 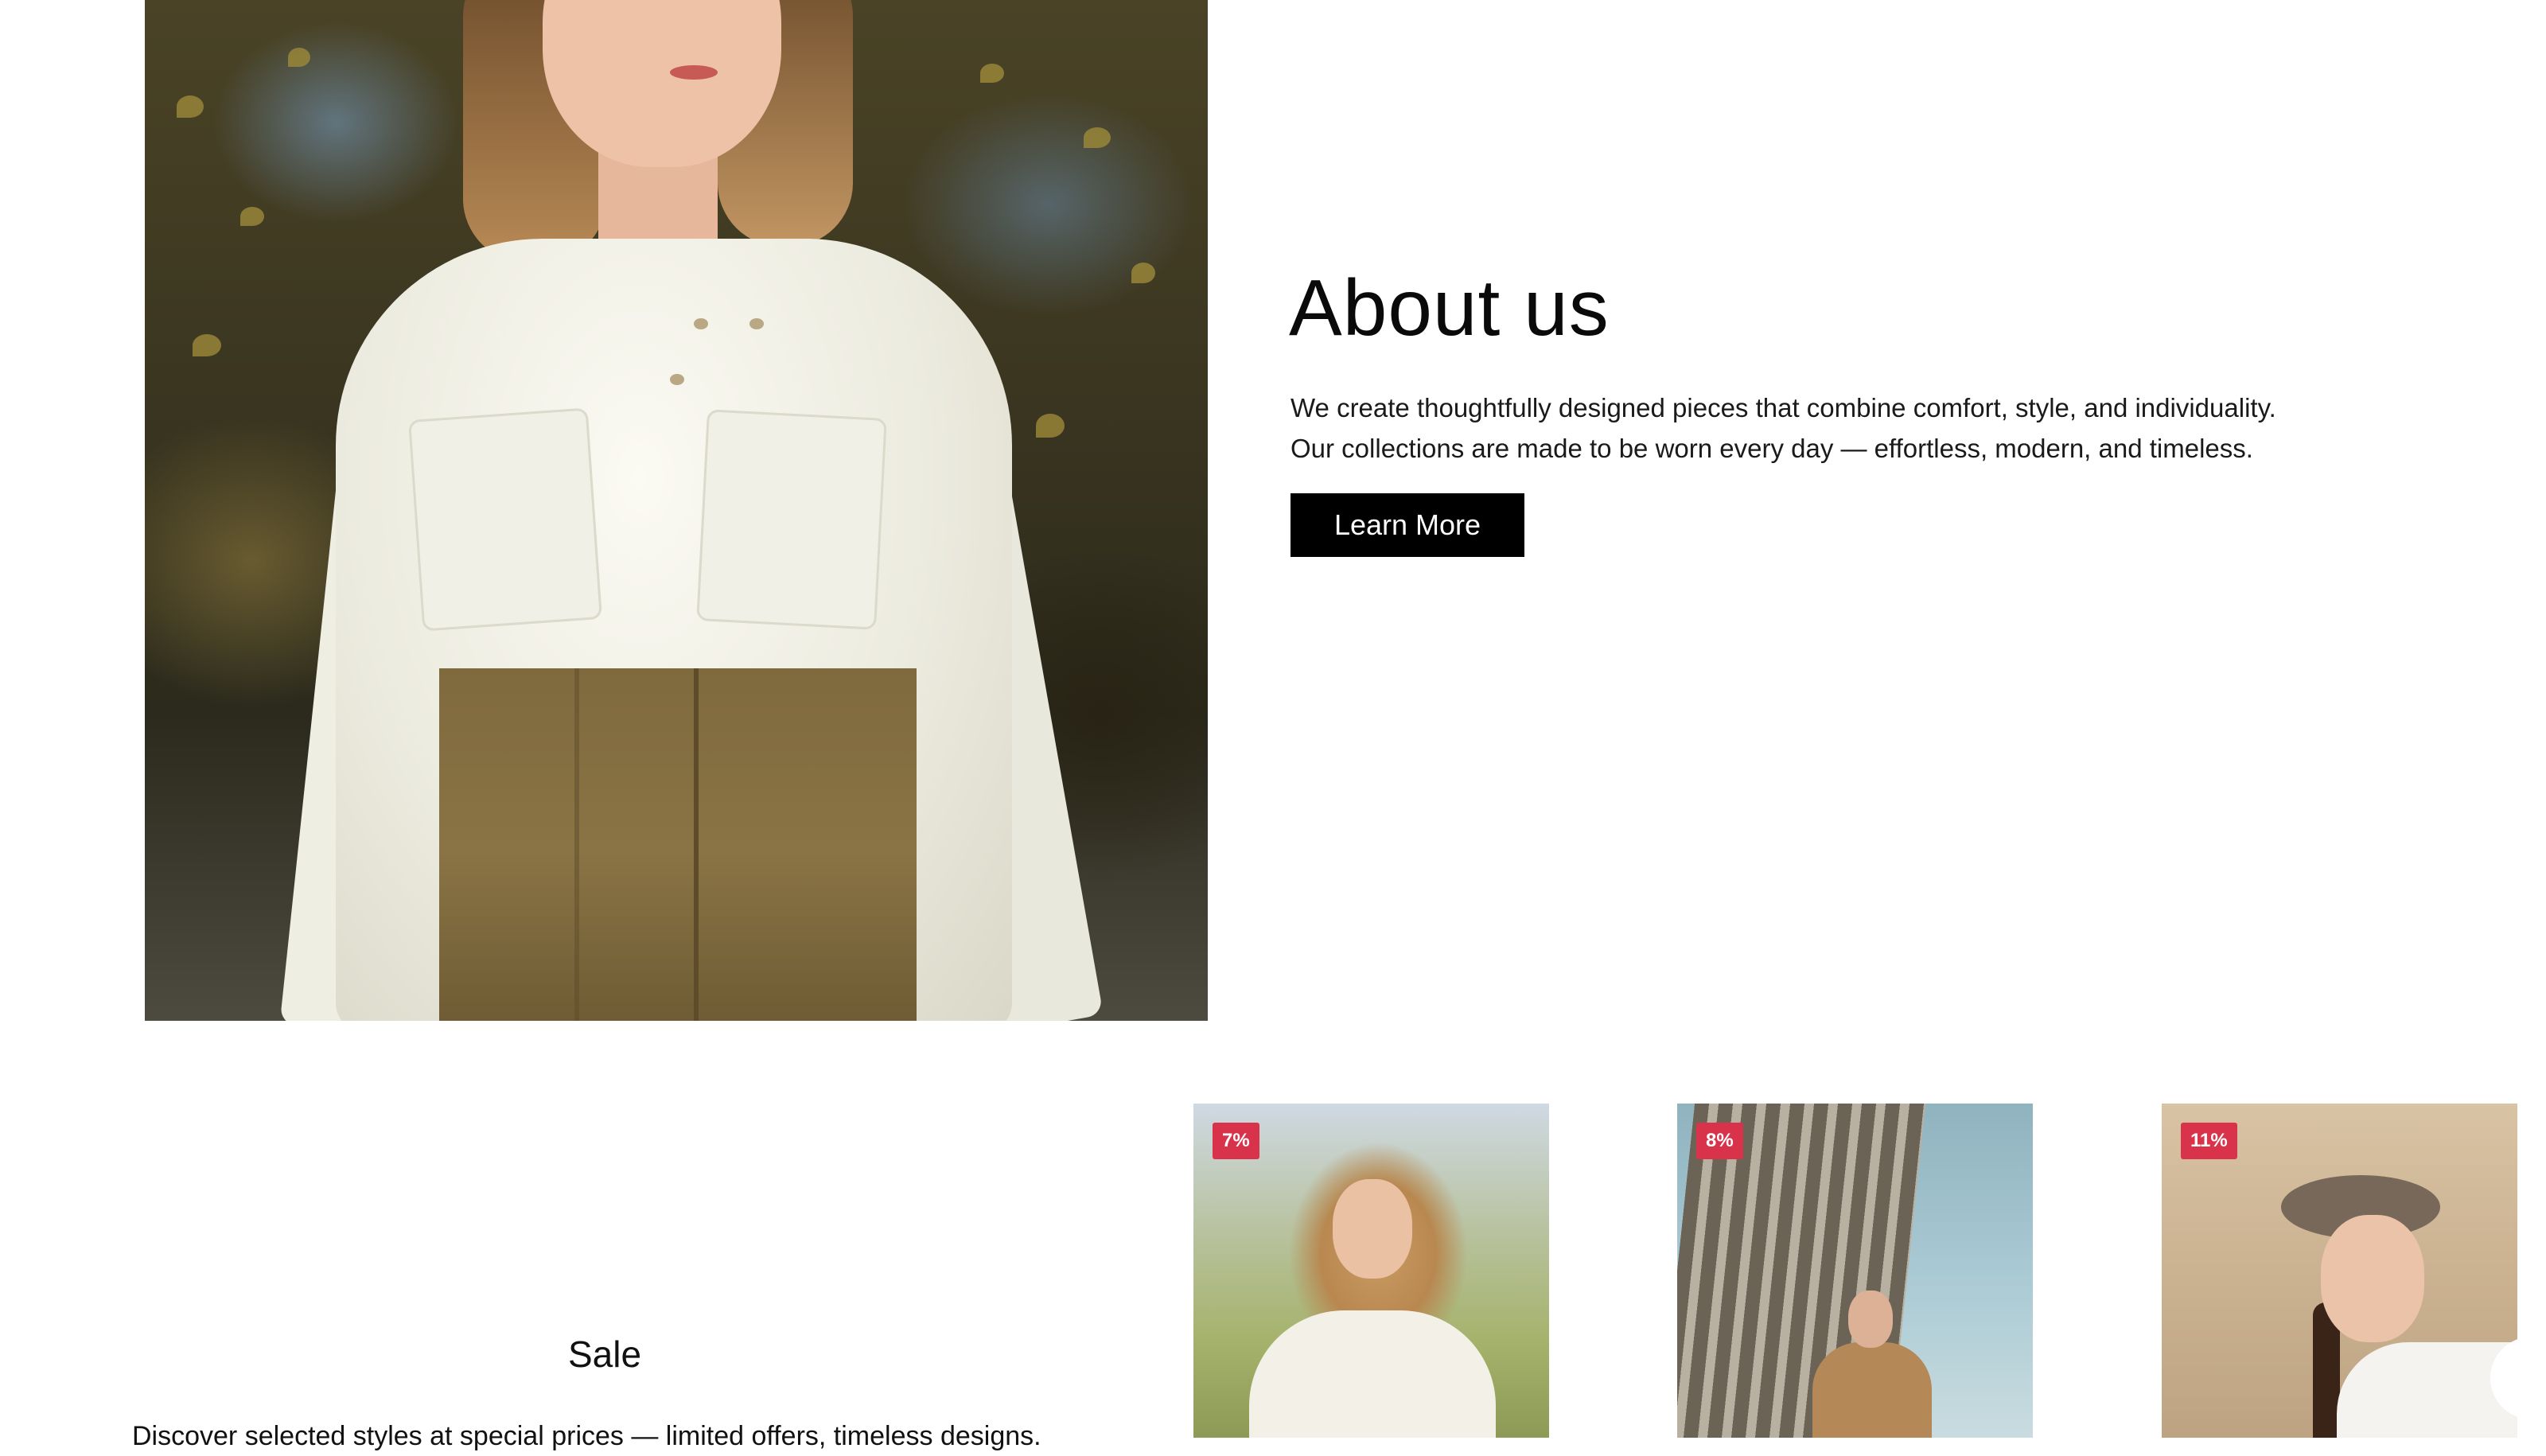 What do you see at coordinates (1449, 307) in the screenshot?
I see `about-title: About us` at bounding box center [1449, 307].